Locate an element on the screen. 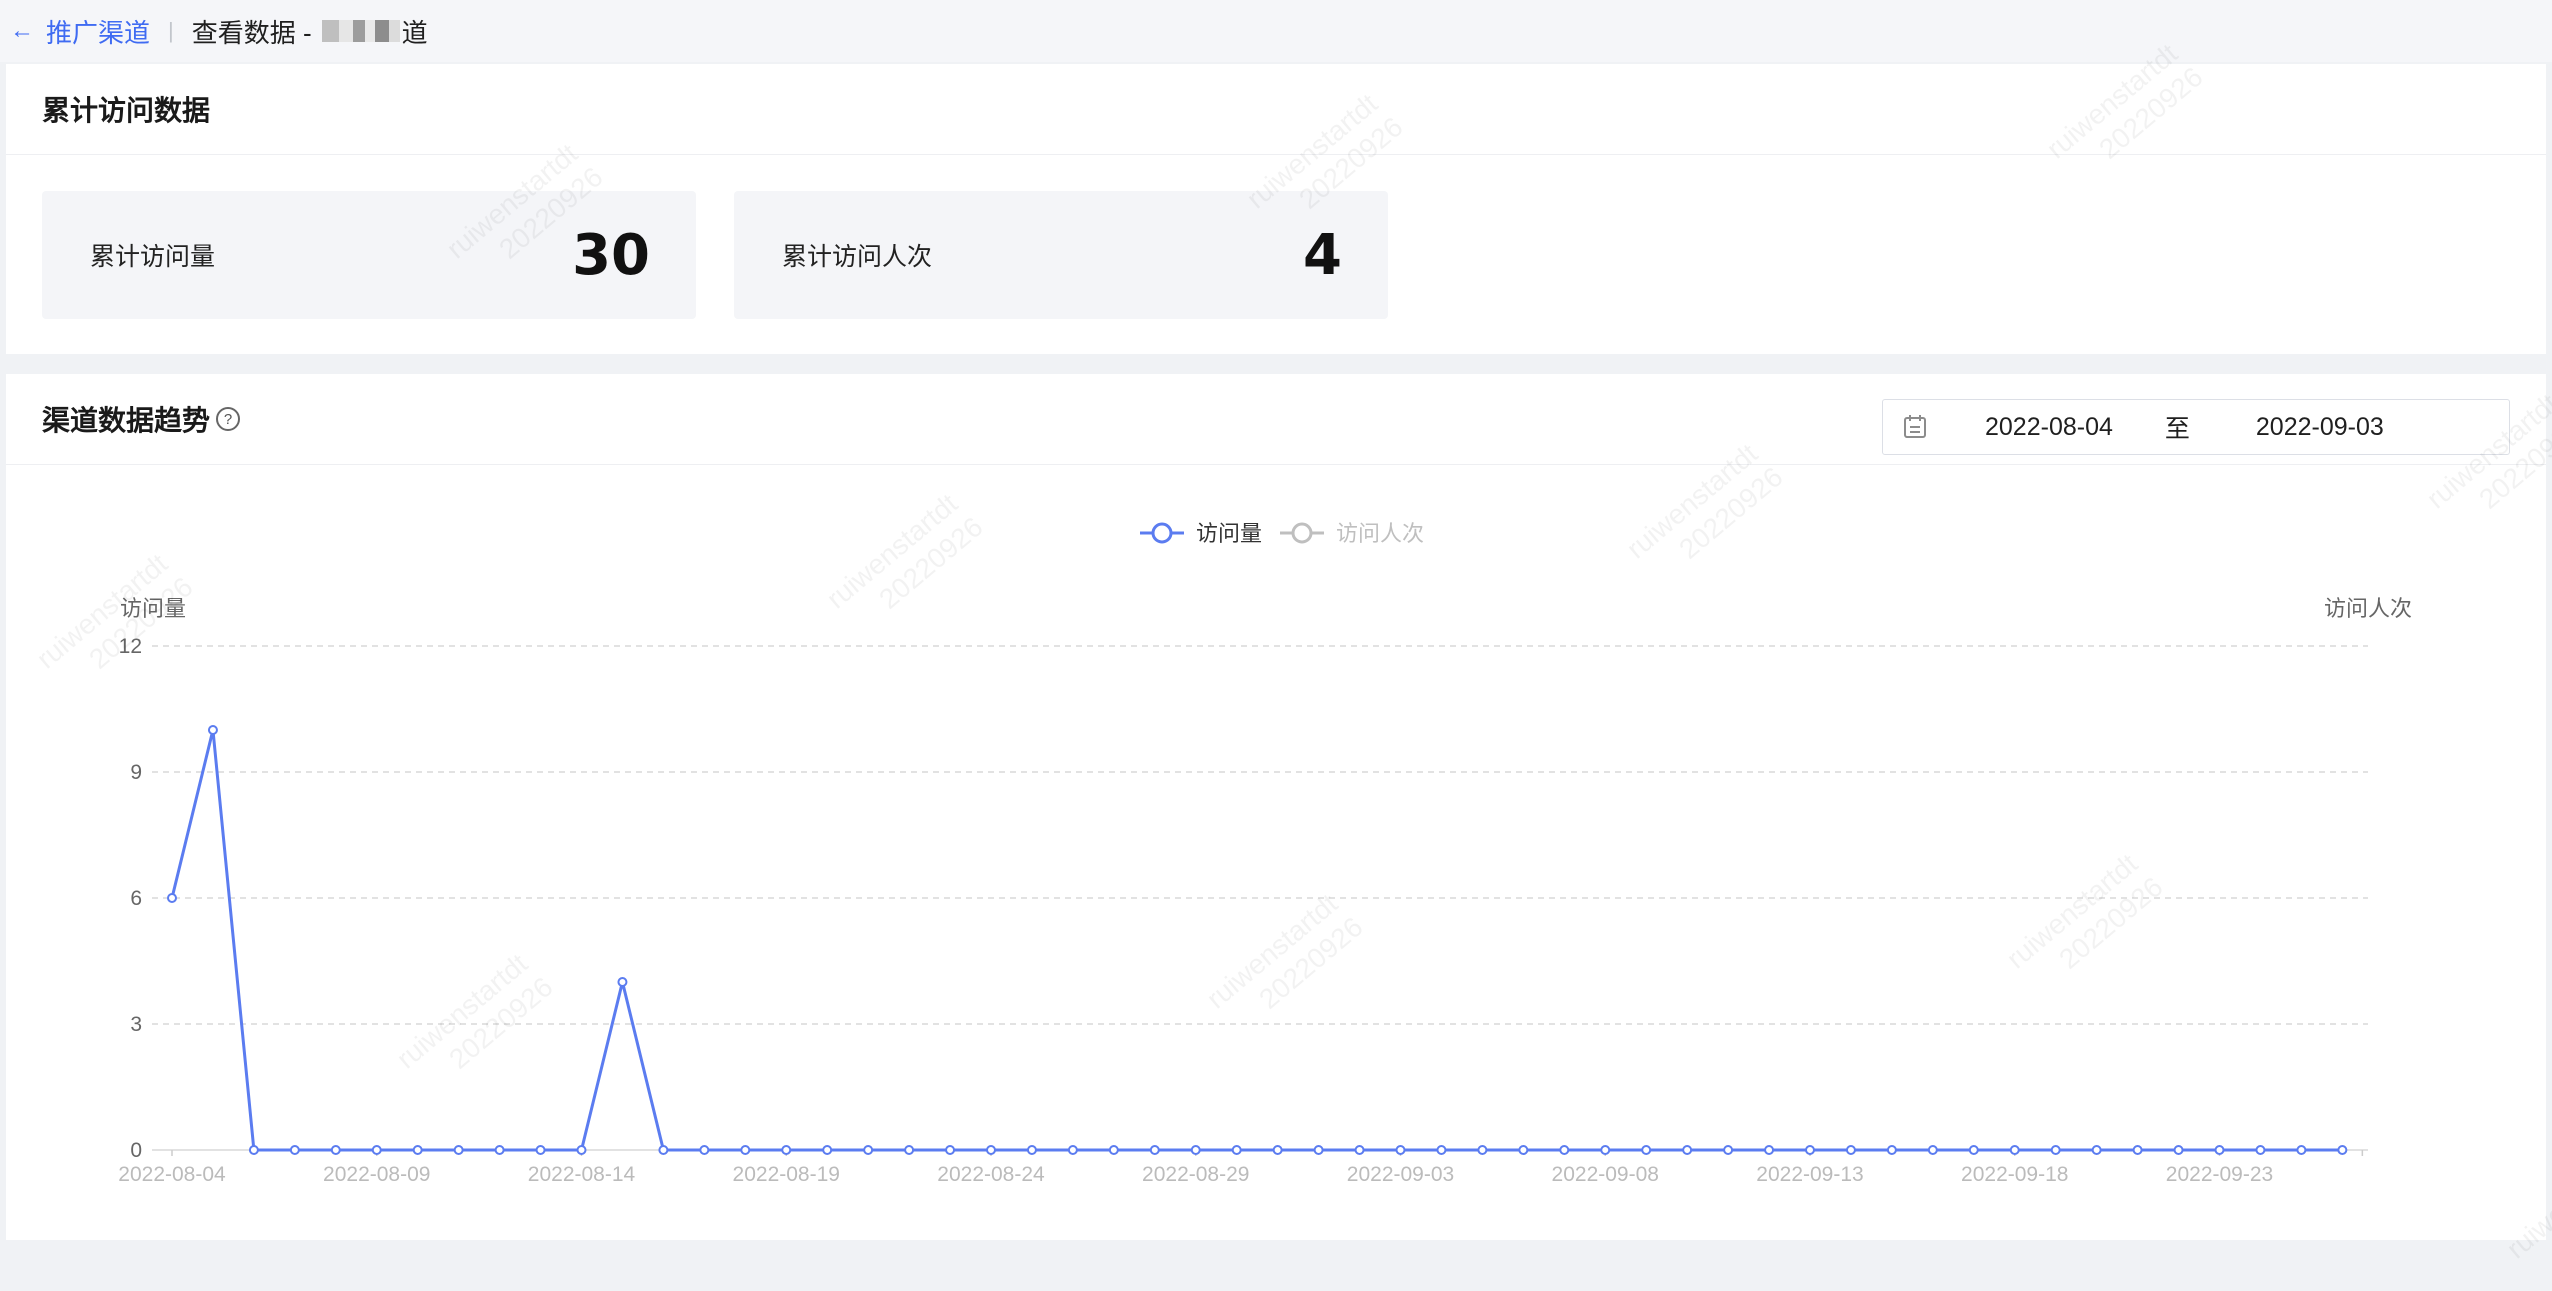  y-tick-label: 3 is located at coordinates (136, 1024).